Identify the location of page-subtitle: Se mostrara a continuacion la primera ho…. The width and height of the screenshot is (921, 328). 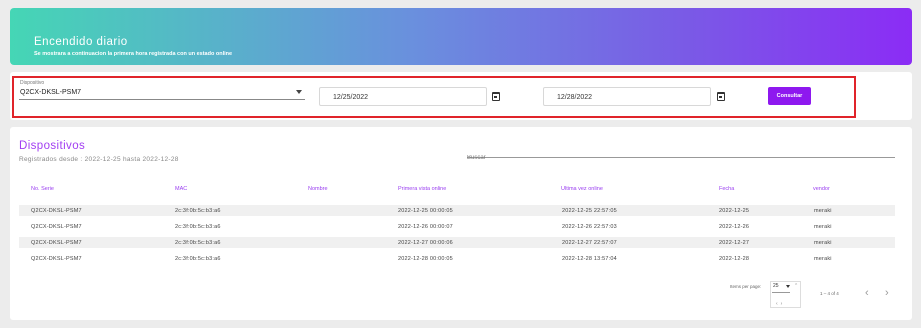
(133, 54).